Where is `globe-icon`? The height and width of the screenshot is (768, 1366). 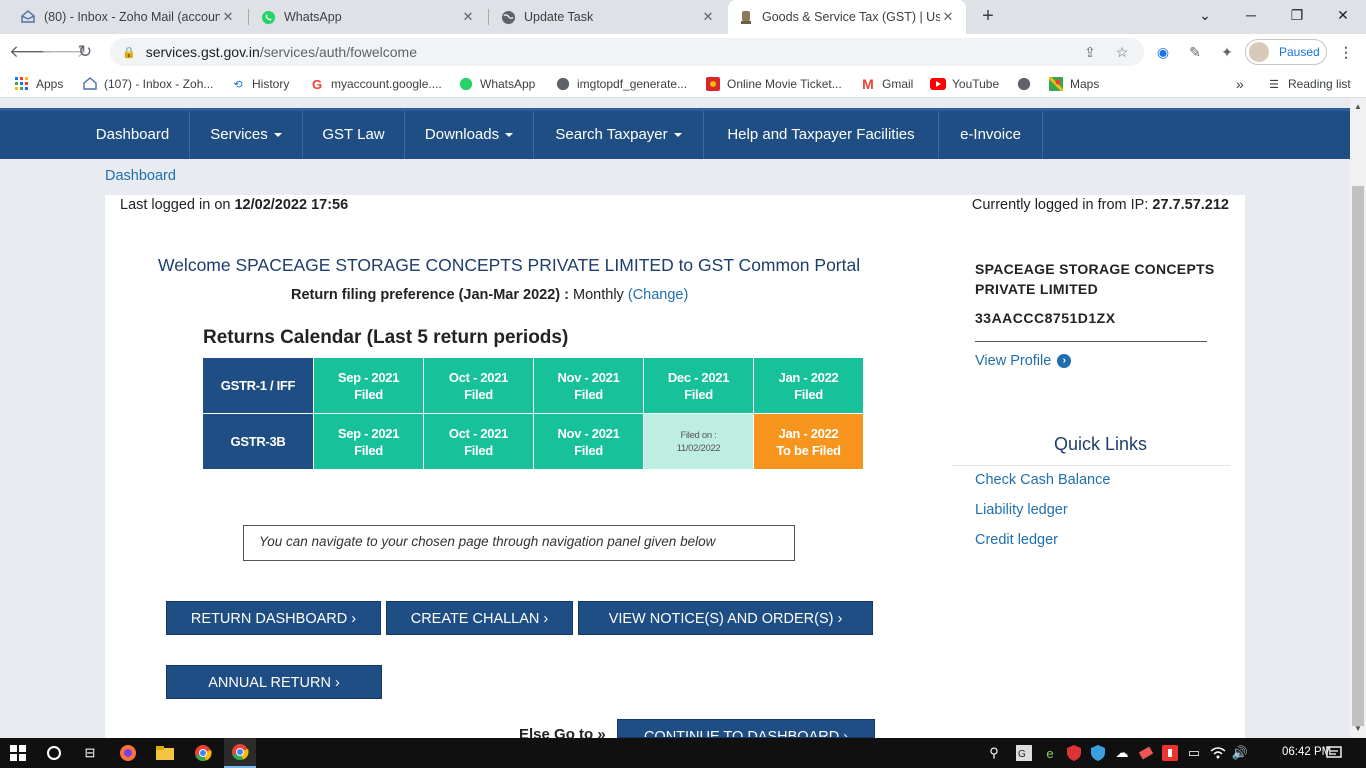 globe-icon is located at coordinates (1024, 84).